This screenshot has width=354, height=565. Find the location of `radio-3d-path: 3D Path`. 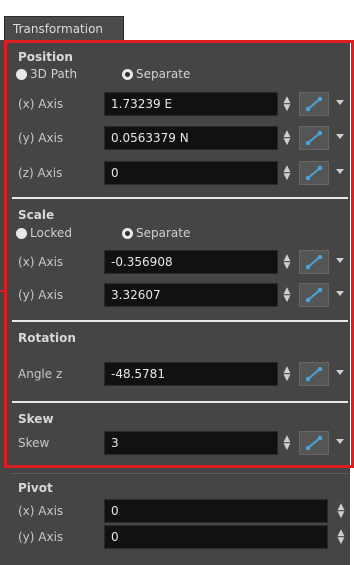

radio-3d-path: 3D Path is located at coordinates (46, 74).